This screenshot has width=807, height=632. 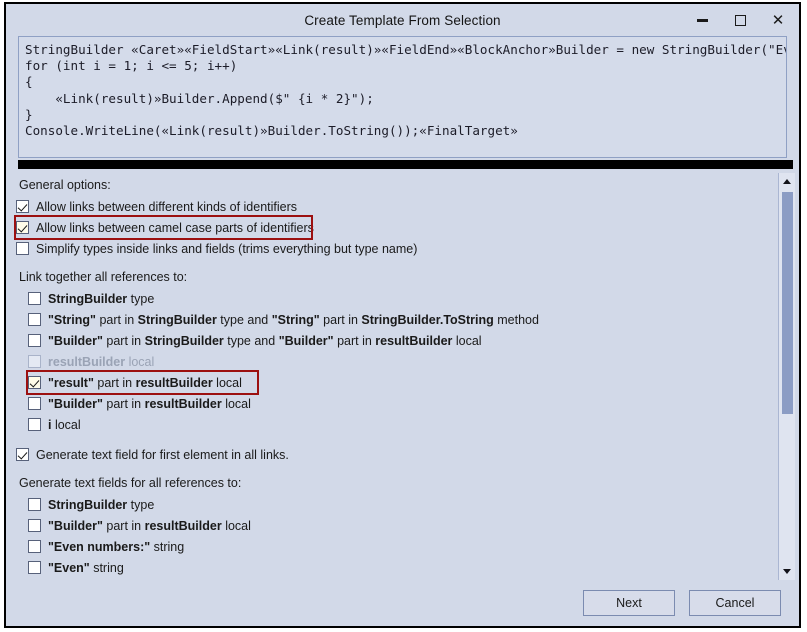 What do you see at coordinates (787, 303) in the screenshot?
I see `scroll-thumb` at bounding box center [787, 303].